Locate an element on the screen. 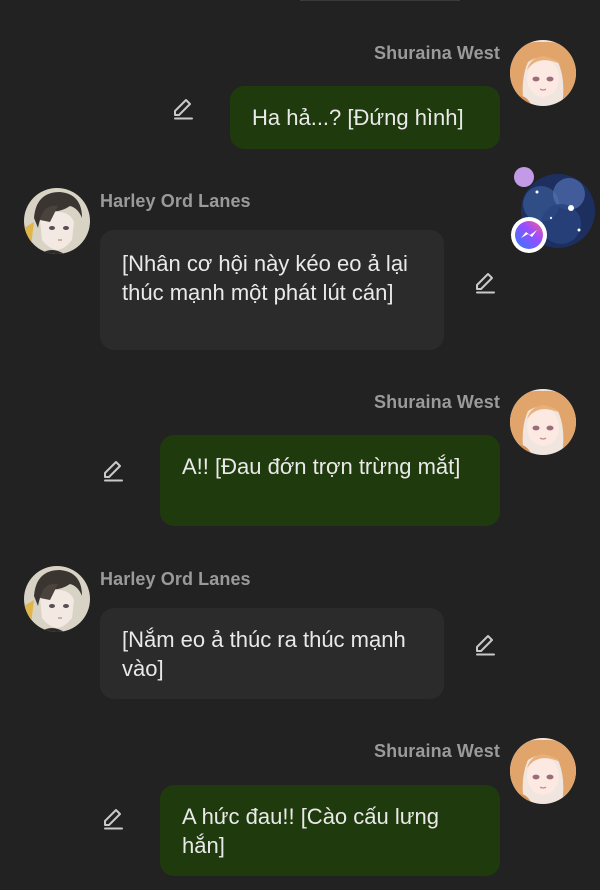  message-bubble: Ha hả...? [Đứng hình] is located at coordinates (365, 117).